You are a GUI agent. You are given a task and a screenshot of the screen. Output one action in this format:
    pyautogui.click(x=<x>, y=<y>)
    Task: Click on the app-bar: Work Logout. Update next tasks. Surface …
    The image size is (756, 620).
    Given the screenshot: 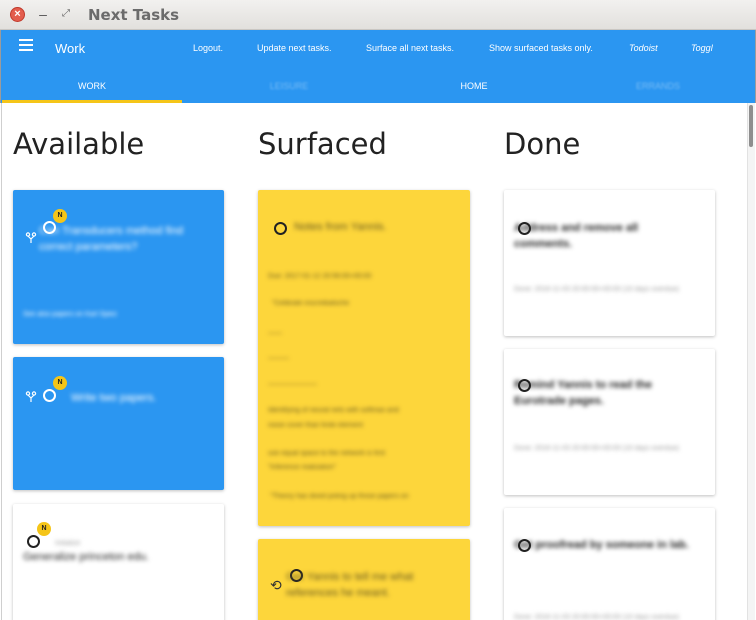 What is the action you would take?
    pyautogui.click(x=378, y=66)
    